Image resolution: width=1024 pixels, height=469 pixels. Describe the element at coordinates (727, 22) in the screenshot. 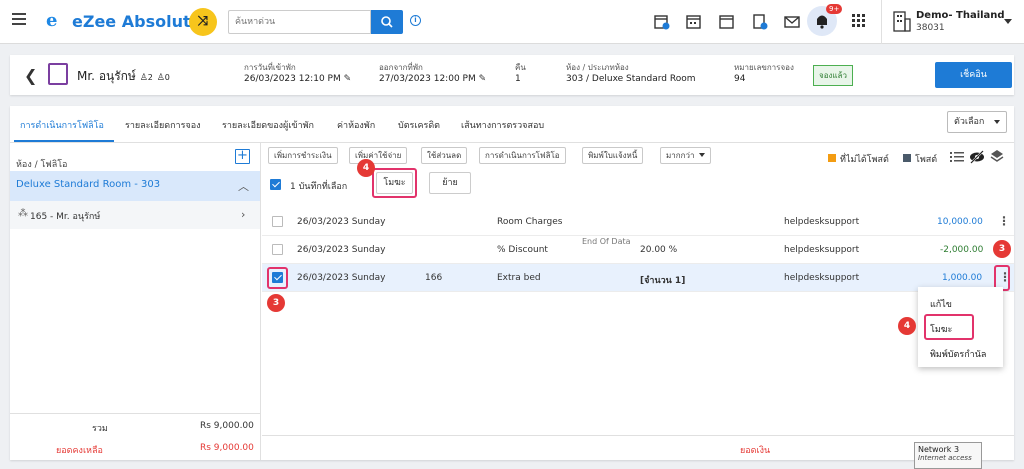

I see `calendar-icon` at that location.